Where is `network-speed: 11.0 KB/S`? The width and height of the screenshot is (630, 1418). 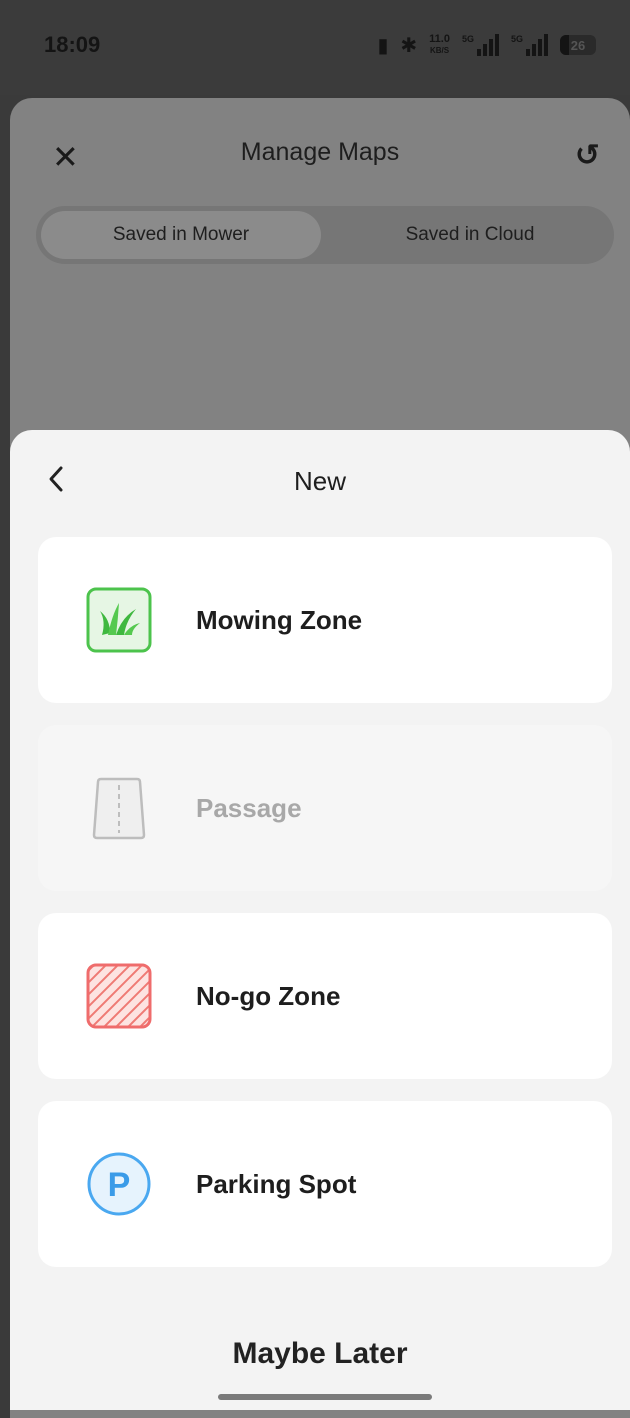
network-speed: 11.0 KB/S is located at coordinates (439, 45).